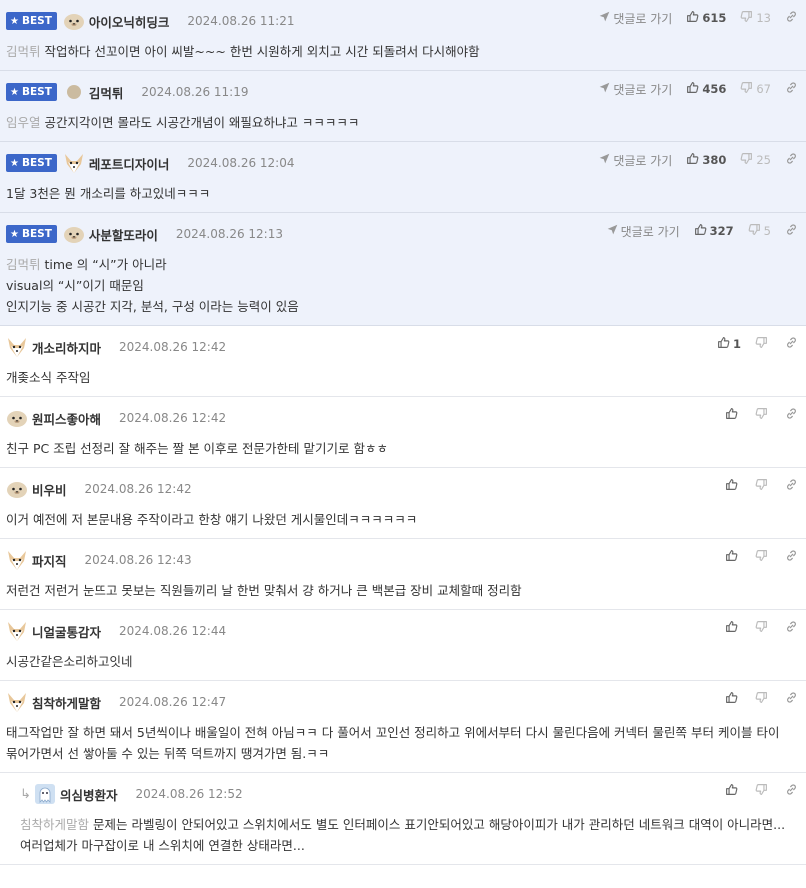 This screenshot has height=888, width=806. I want to click on dislike-count: 67, so click(763, 89).